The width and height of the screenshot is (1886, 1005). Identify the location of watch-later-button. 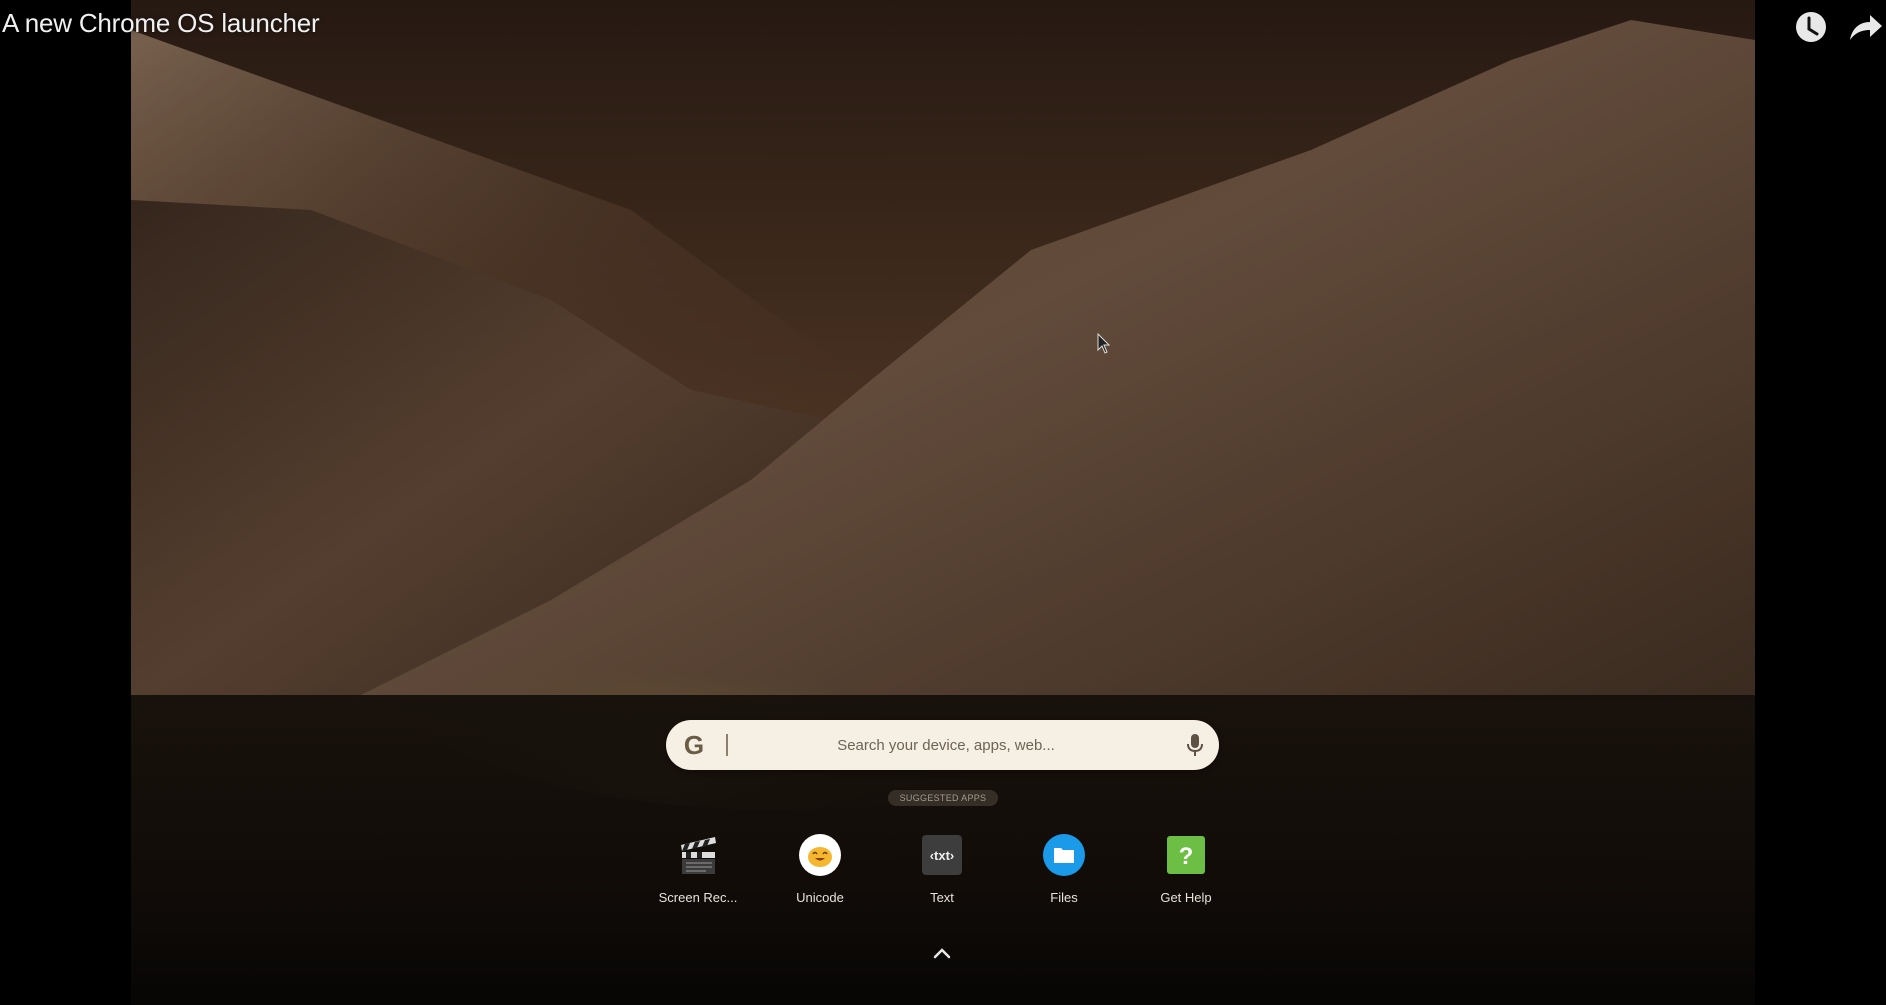
(1811, 27).